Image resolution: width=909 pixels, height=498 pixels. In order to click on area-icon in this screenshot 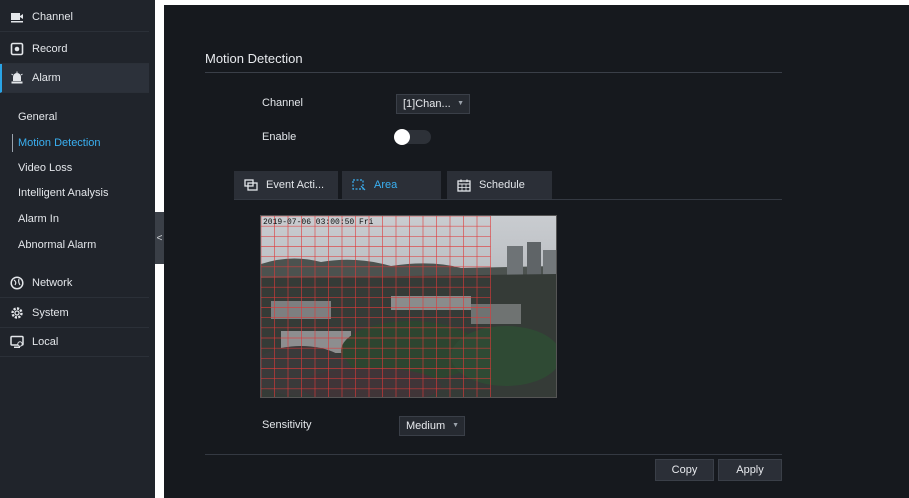, I will do `click(359, 185)`.